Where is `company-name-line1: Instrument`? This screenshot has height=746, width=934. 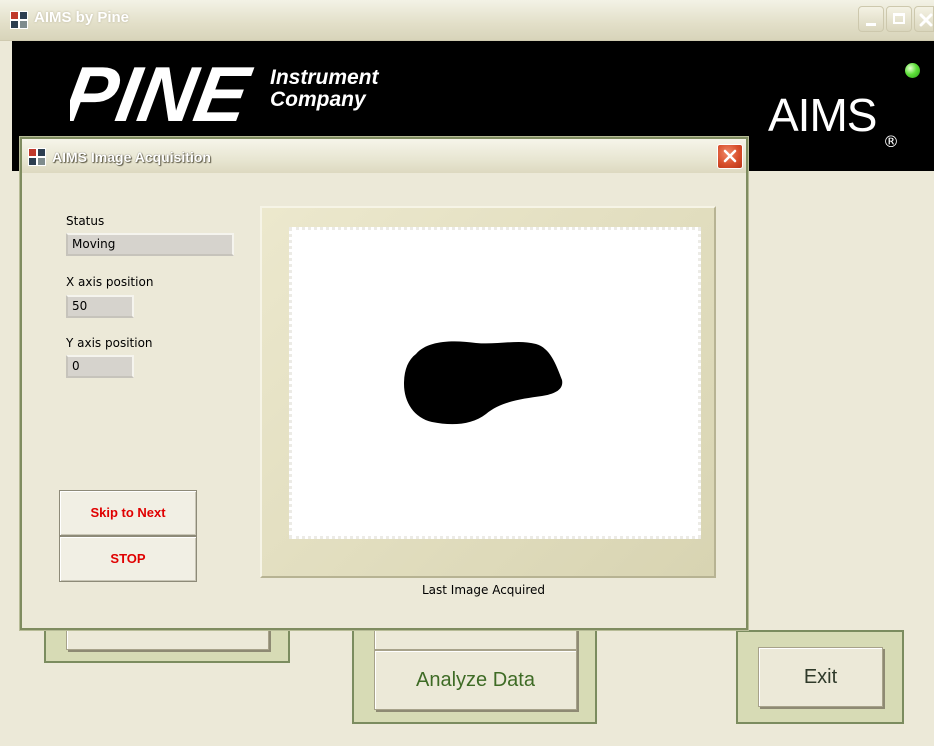
company-name-line1: Instrument is located at coordinates (324, 77).